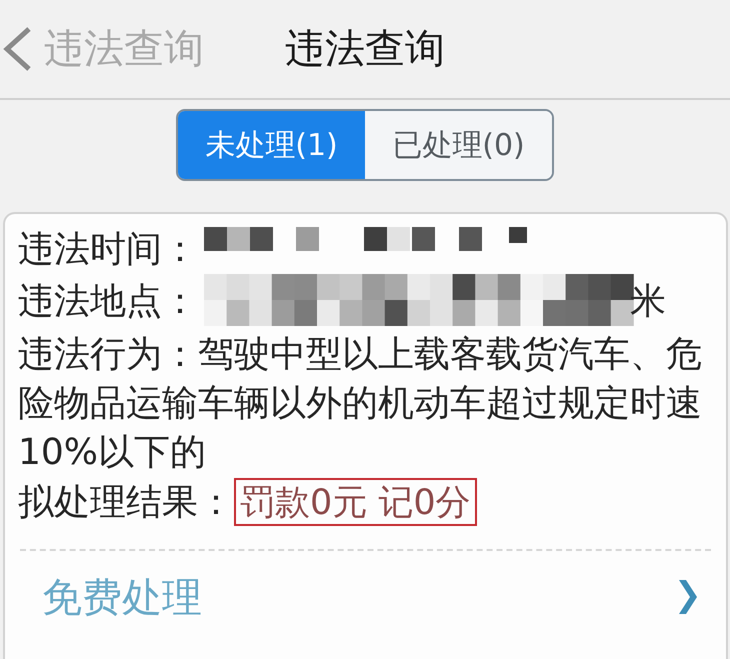 Image resolution: width=730 pixels, height=659 pixels. Describe the element at coordinates (648, 302) in the screenshot. I see `field-value: 米` at that location.